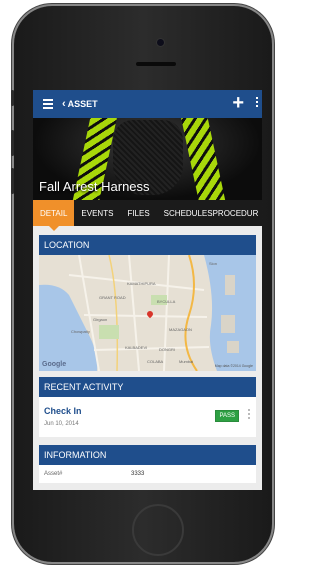 The image size is (320, 567). What do you see at coordinates (166, 301) in the screenshot?
I see `map-label-byculla: BYCULLA` at bounding box center [166, 301].